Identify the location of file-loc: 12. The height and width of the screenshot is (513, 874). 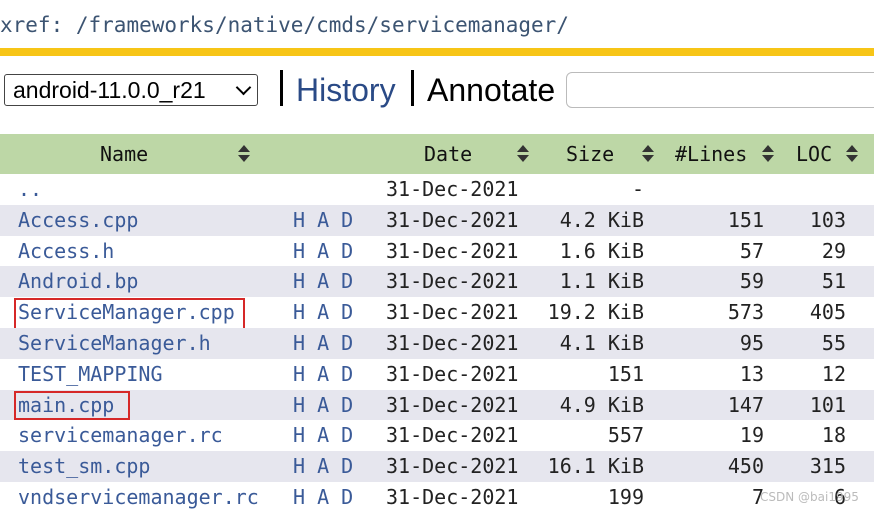
(833, 373).